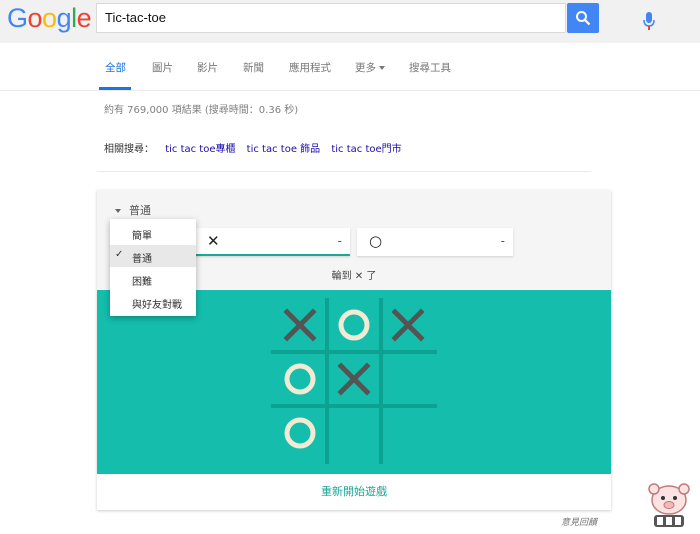 The image size is (700, 534). Describe the element at coordinates (162, 67) in the screenshot. I see `tab-images: 圖片` at that location.